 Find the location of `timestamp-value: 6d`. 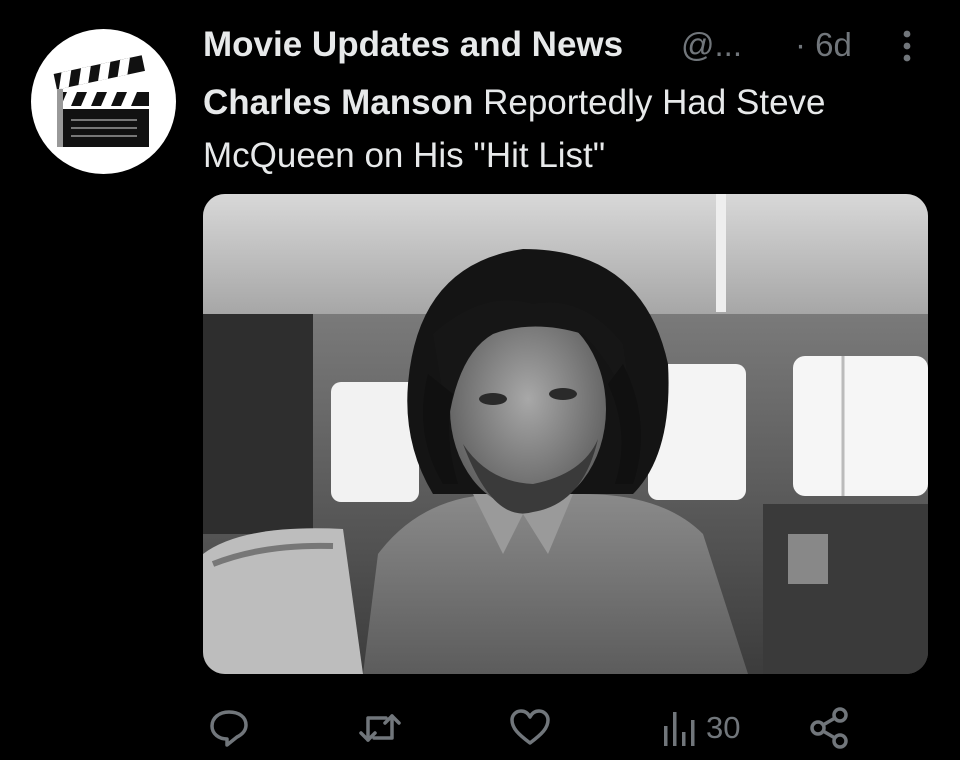

timestamp-value: 6d is located at coordinates (833, 44).